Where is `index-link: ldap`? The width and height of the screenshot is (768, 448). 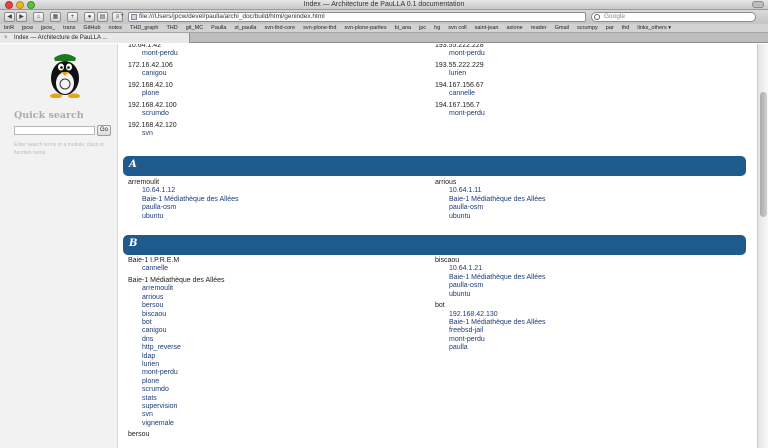
index-link: ldap is located at coordinates (148, 356).